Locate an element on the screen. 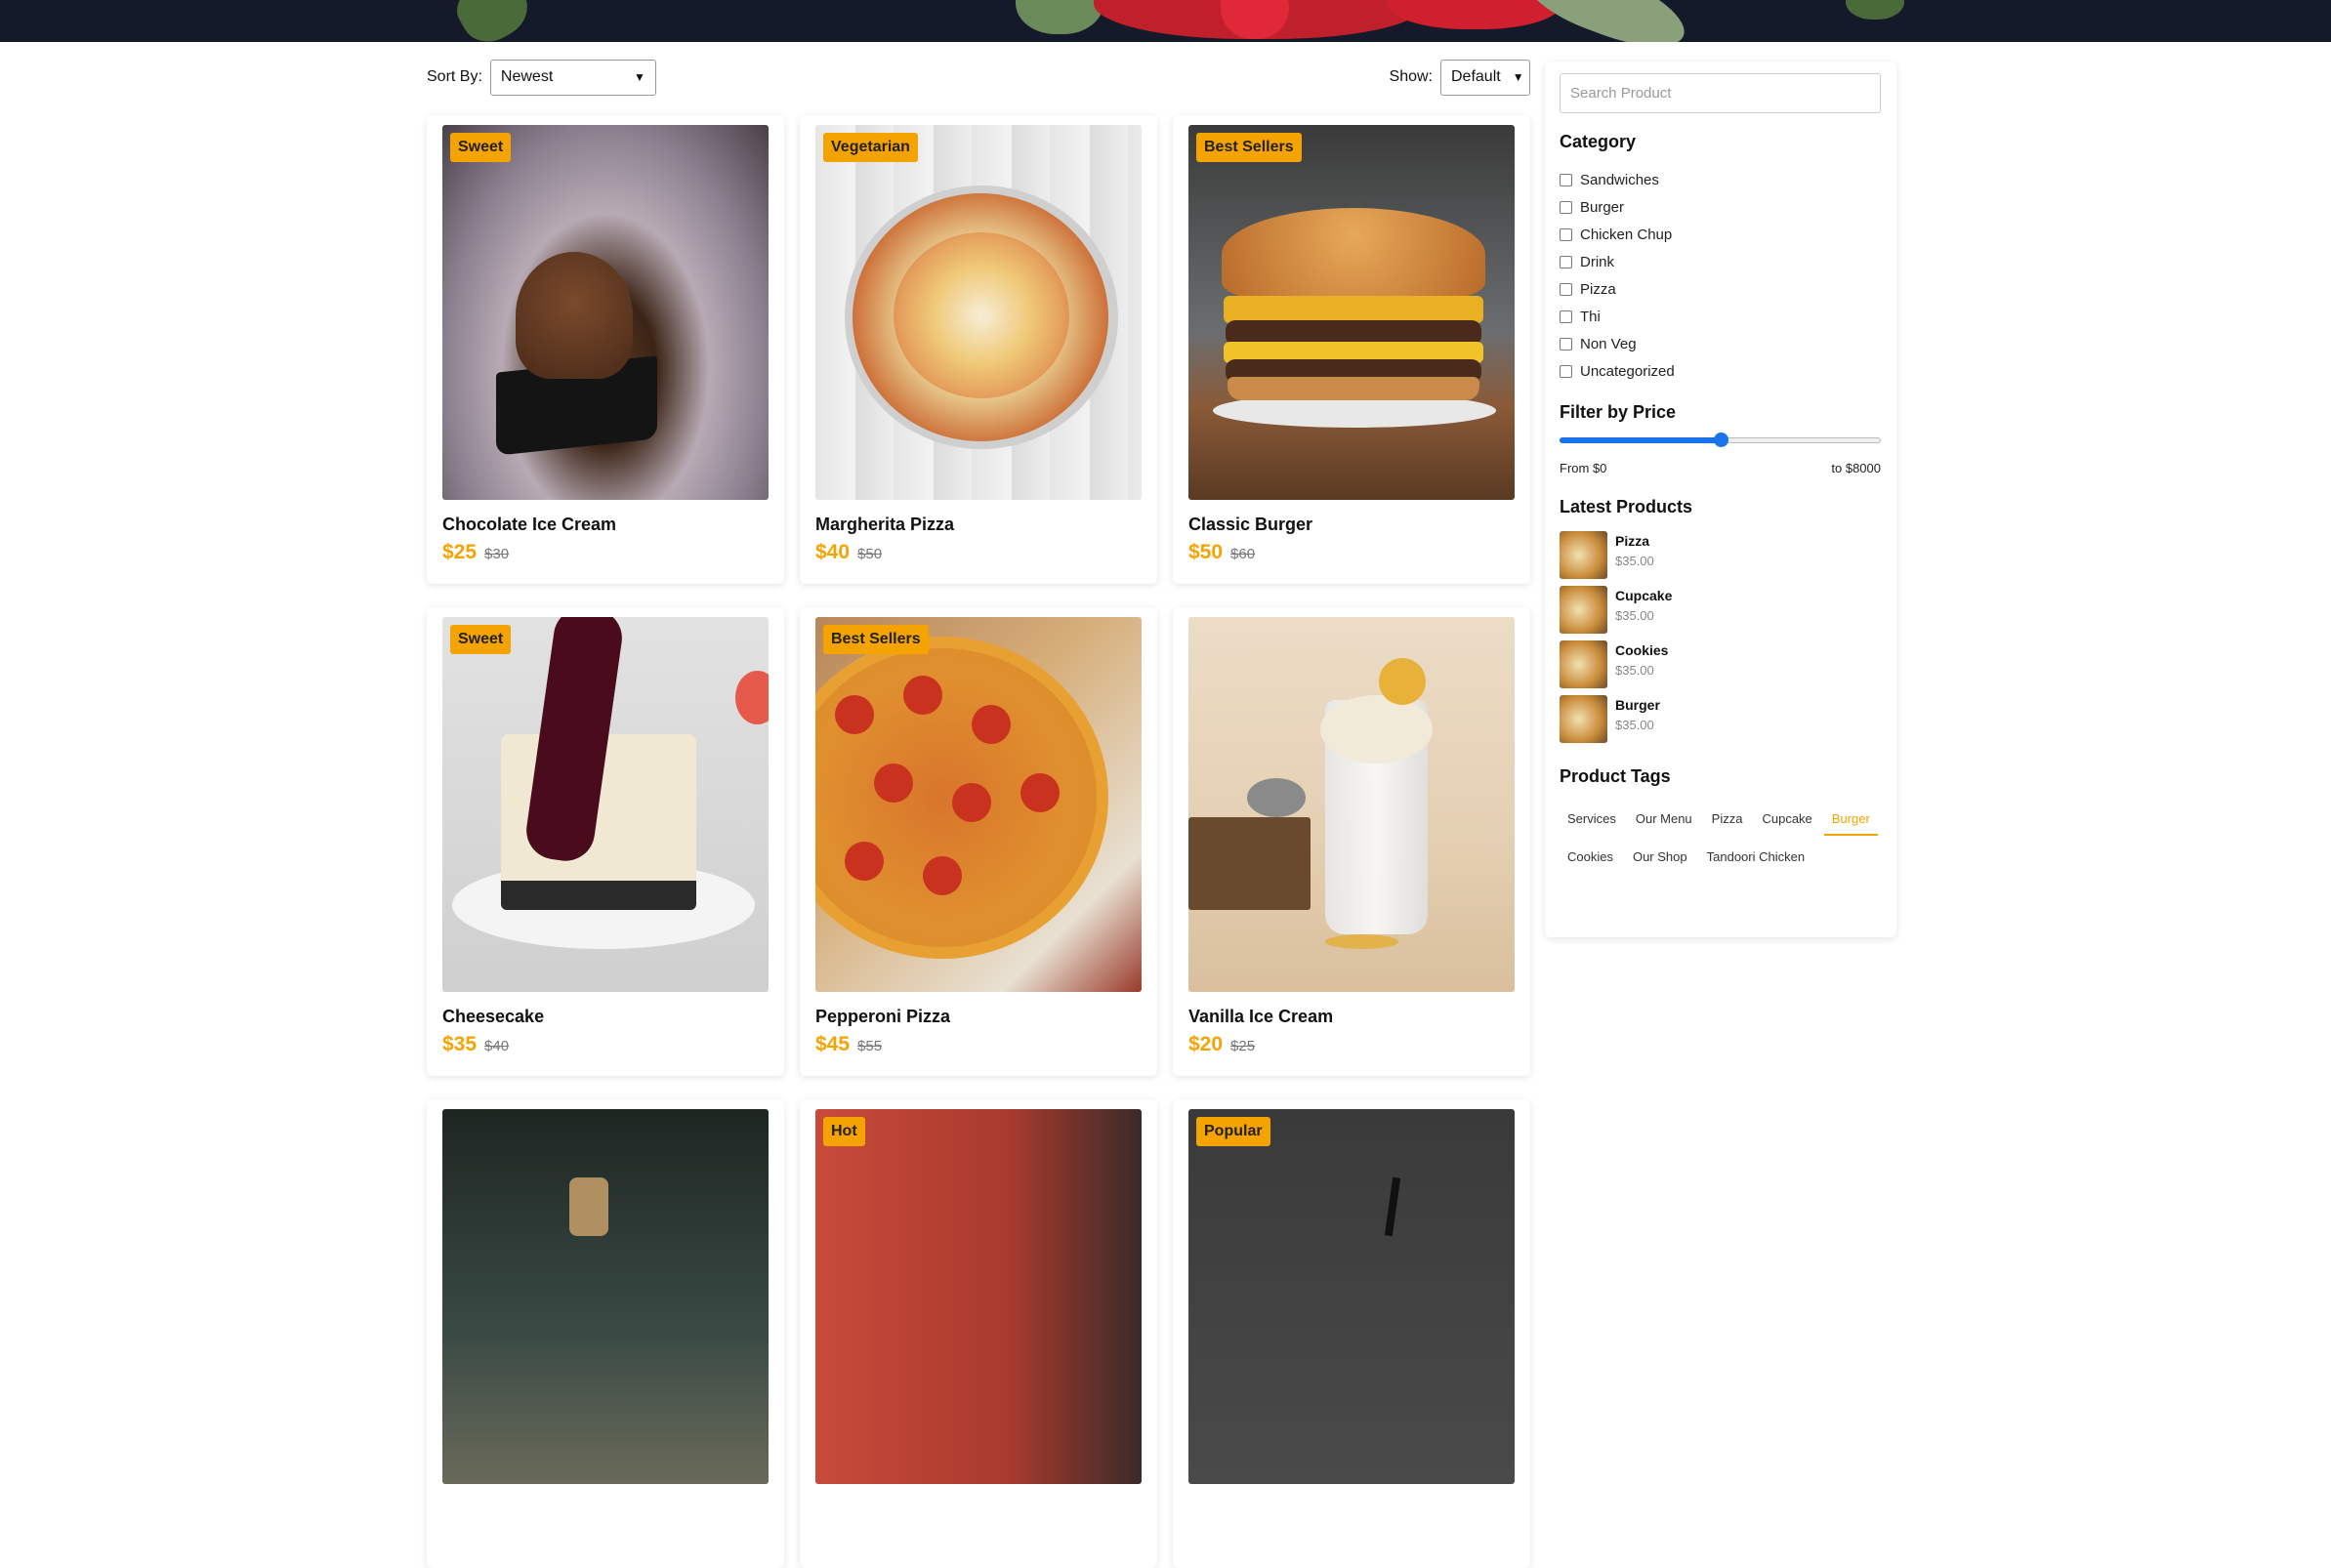 This screenshot has width=2331, height=1568. product-old-price: $60 is located at coordinates (1243, 554).